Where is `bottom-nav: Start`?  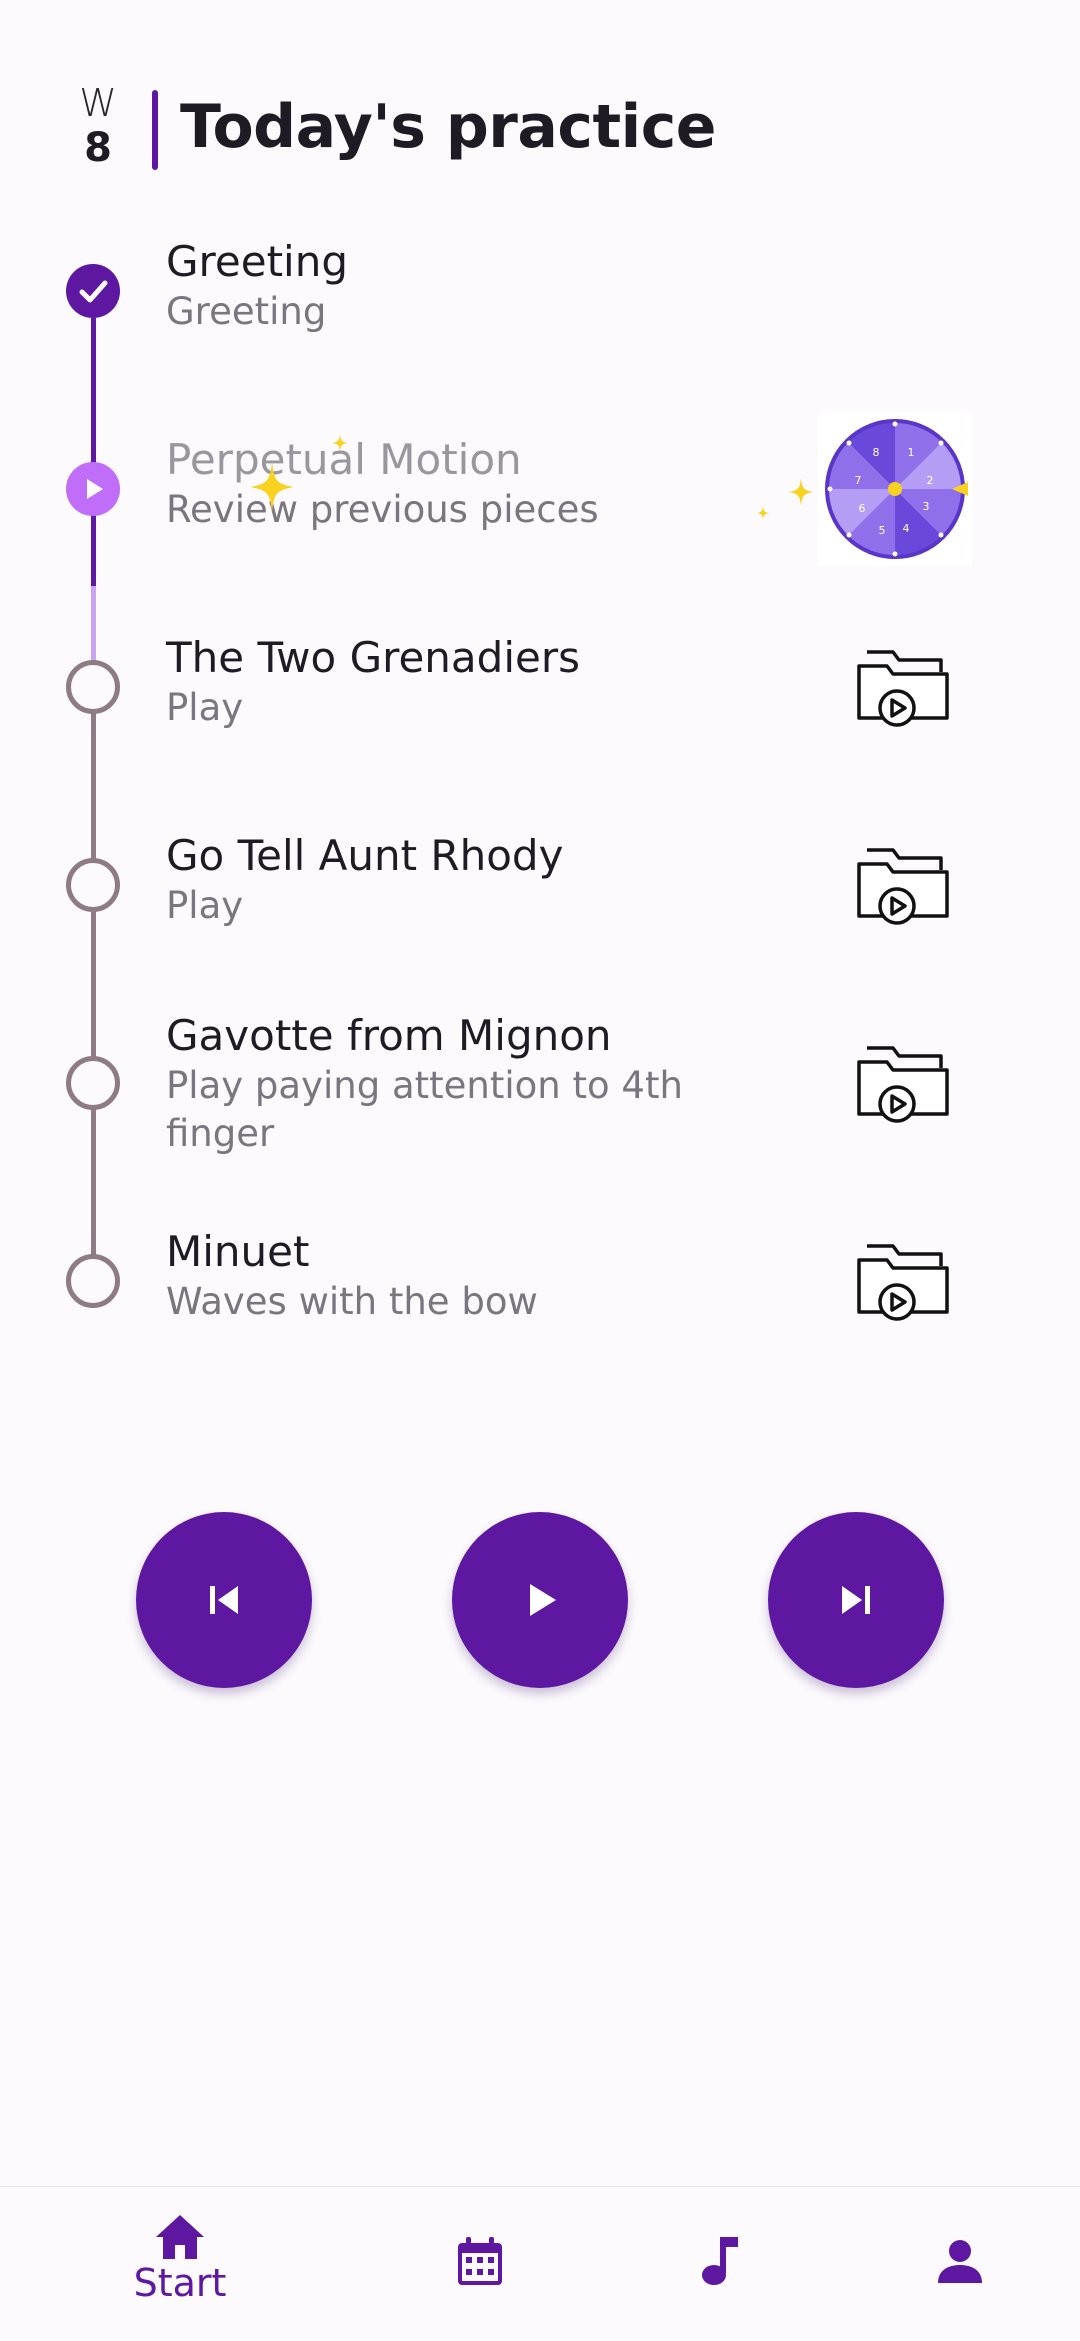 bottom-nav: Start is located at coordinates (540, 2263).